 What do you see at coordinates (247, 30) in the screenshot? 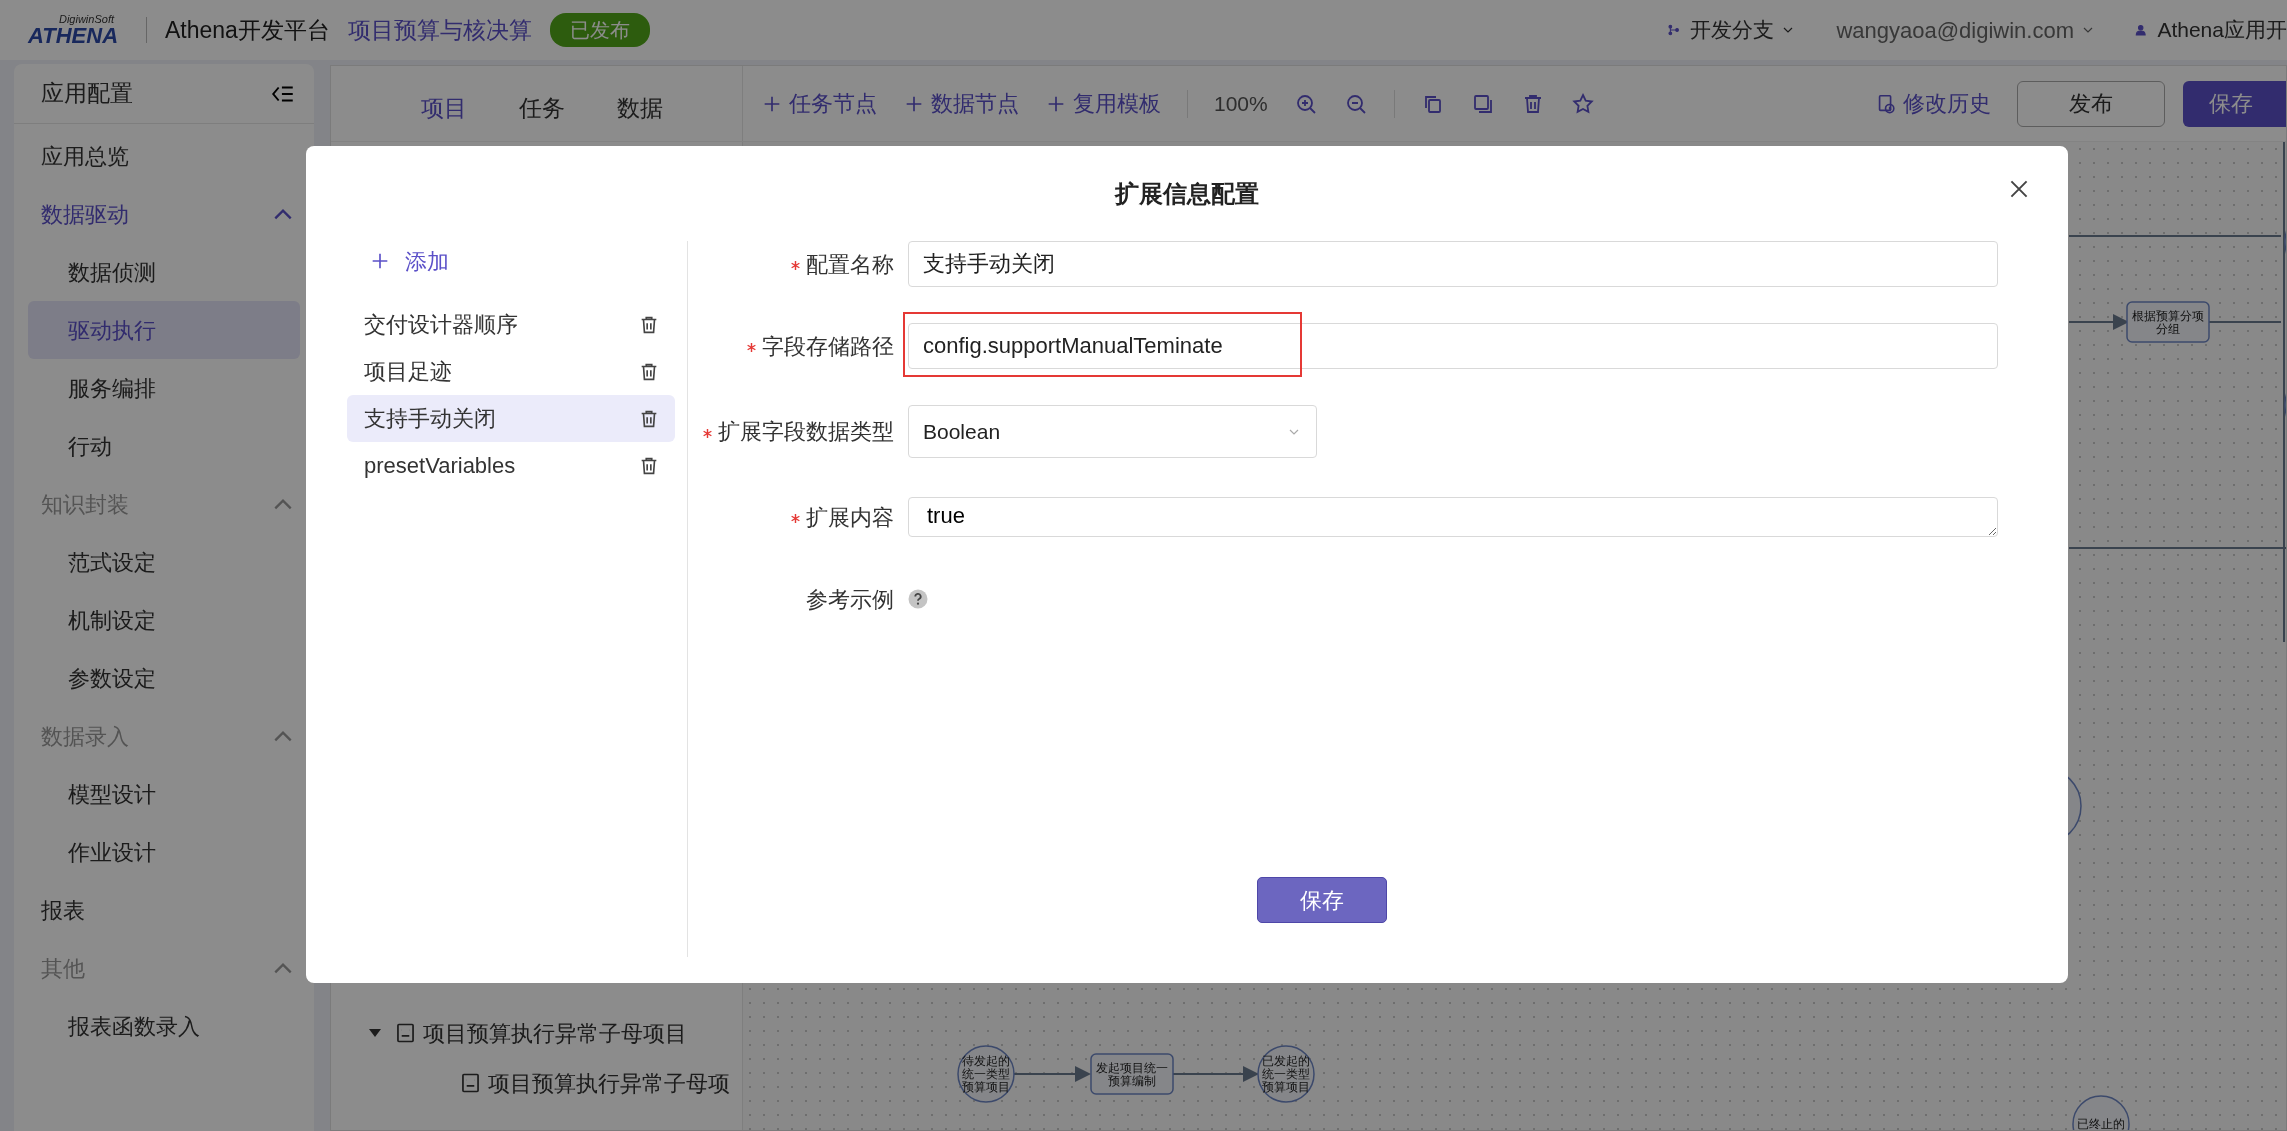
I see `platform-title: Athena开发平台` at bounding box center [247, 30].